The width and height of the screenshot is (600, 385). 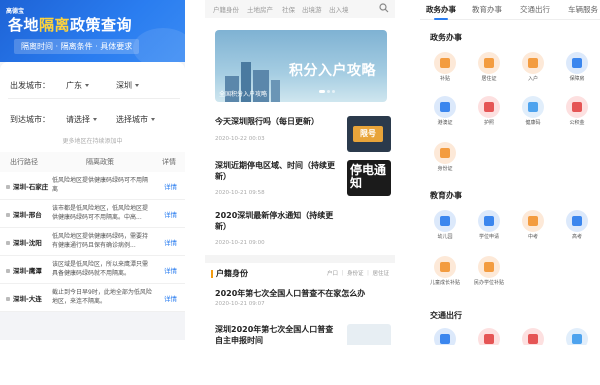 What do you see at coordinates (132, 119) in the screenshot?
I see `arrival-city-value: 选择城市` at bounding box center [132, 119].